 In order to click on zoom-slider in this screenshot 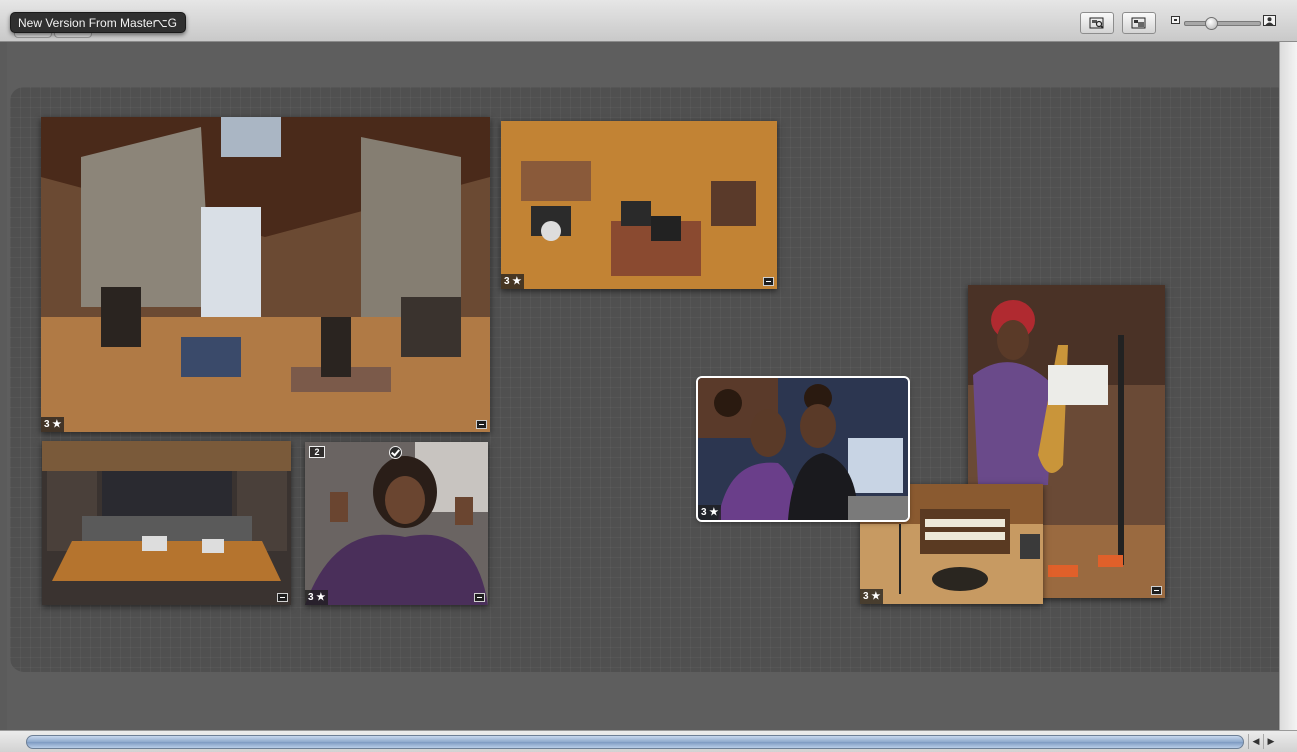, I will do `click(1222, 23)`.